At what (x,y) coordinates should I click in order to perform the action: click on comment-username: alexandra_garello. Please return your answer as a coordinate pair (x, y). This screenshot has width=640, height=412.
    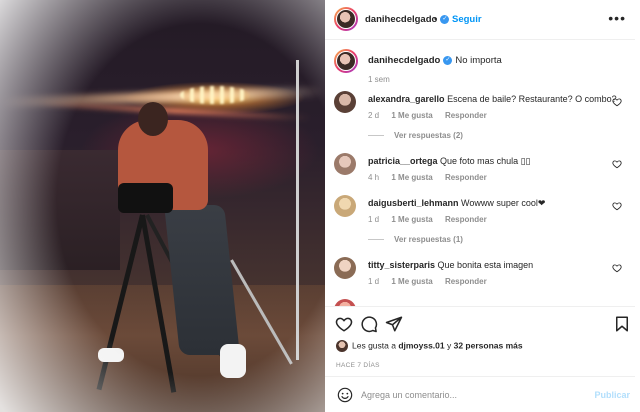
    Looking at the image, I should click on (406, 99).